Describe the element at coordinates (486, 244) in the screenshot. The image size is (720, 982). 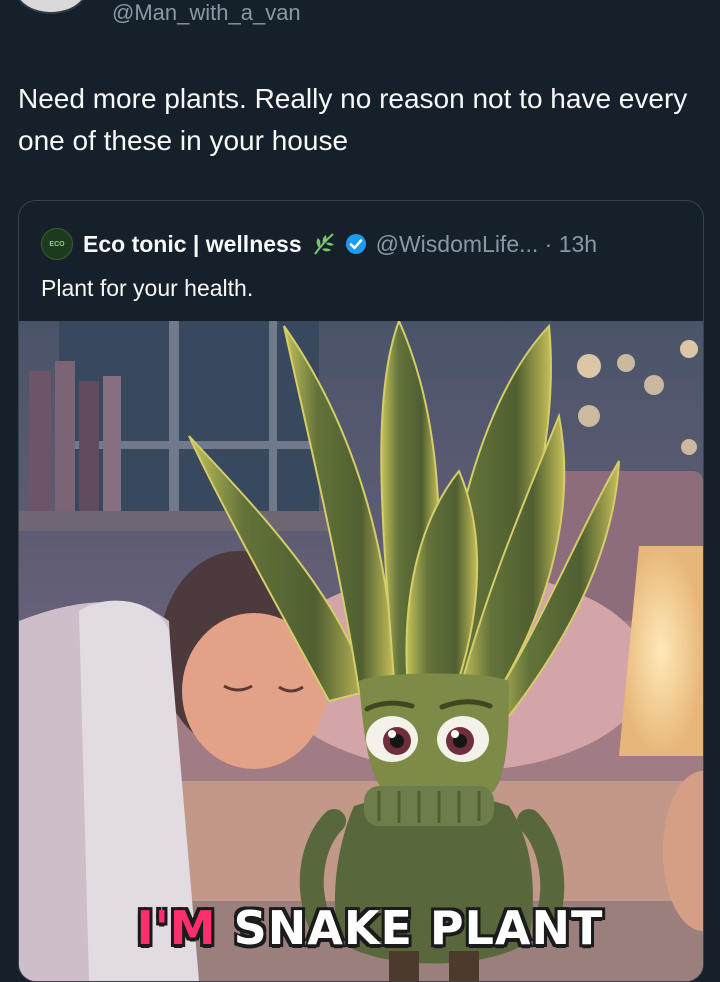
I see `quoted-handle-time: @WisdomLife... · 13h` at that location.